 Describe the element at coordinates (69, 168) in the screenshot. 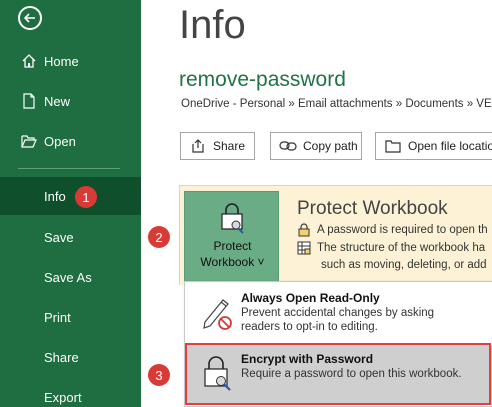

I see `sidebar-divider` at that location.